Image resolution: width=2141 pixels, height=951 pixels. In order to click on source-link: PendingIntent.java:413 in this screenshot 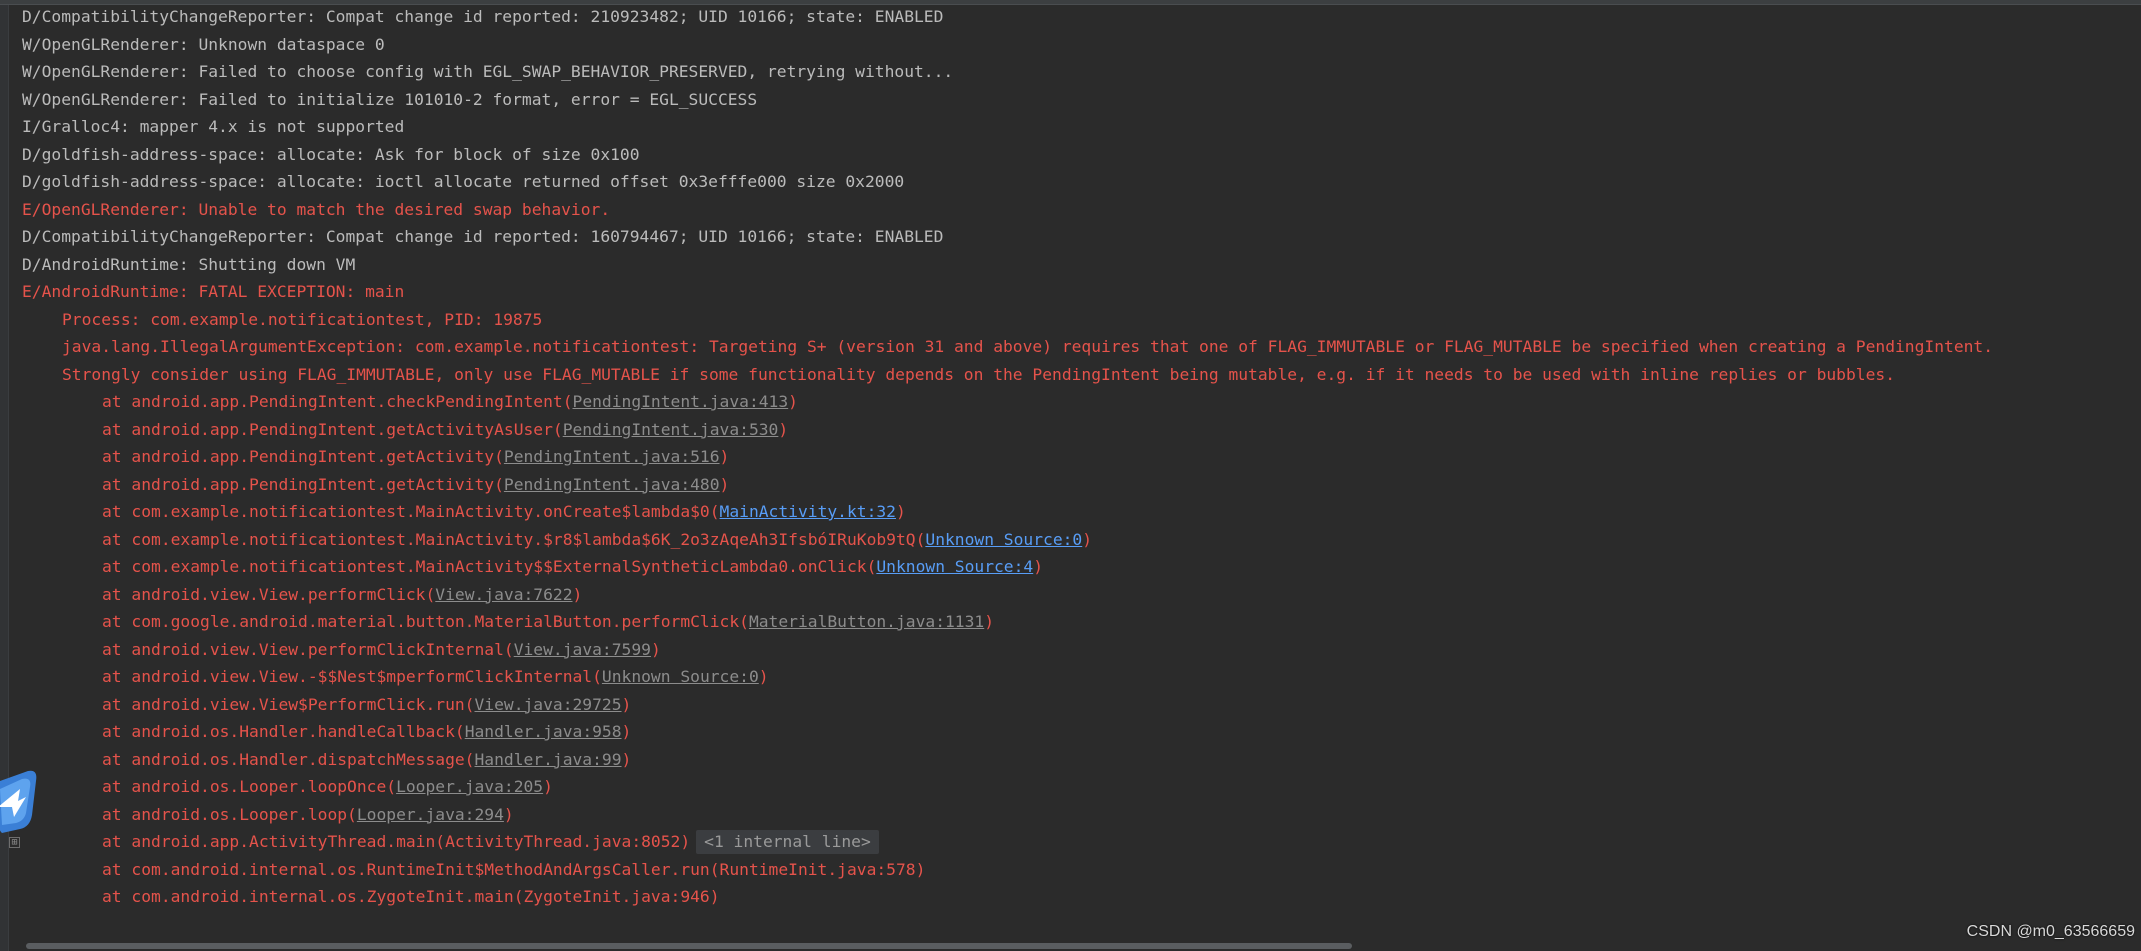, I will do `click(681, 401)`.